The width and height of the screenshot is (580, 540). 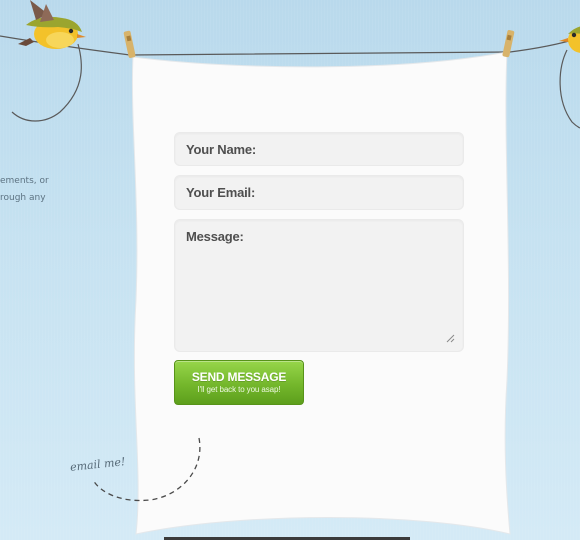 I want to click on name-field: Your Name:, so click(x=319, y=149).